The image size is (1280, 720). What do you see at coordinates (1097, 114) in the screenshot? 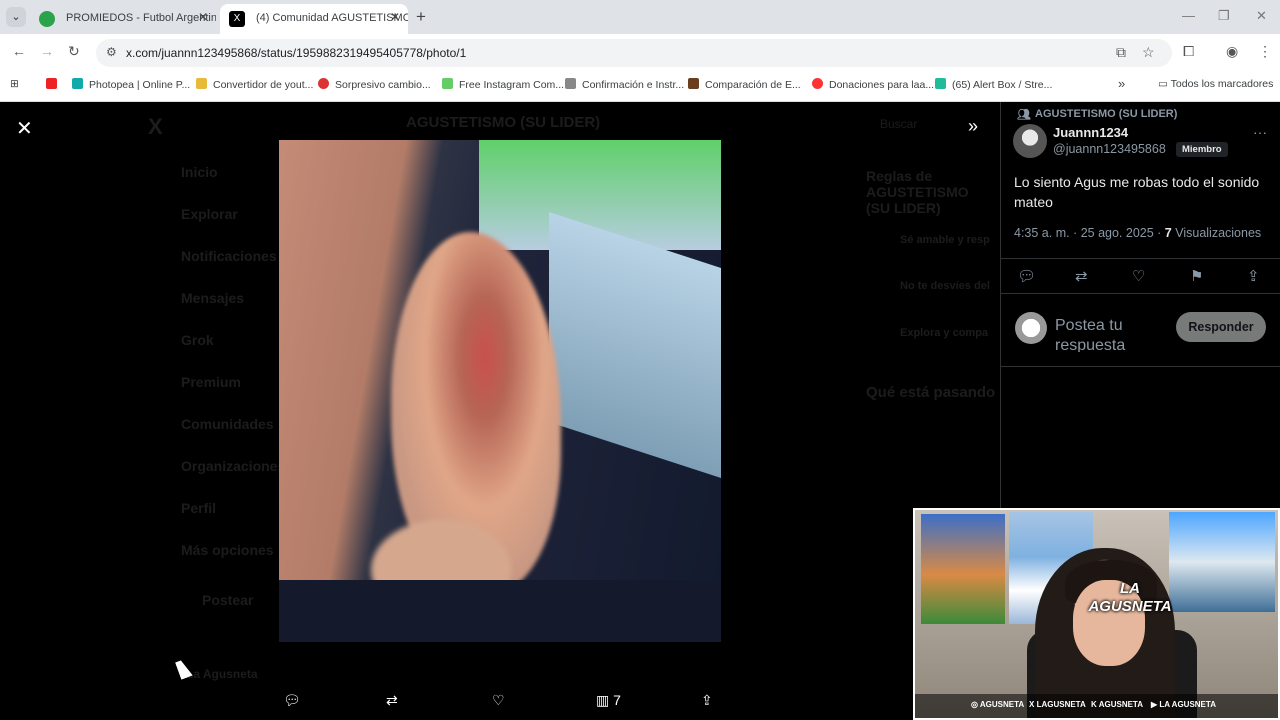
I see `community-label: 👥︎ AGUSTETISMO (SU LIDER)` at bounding box center [1097, 114].